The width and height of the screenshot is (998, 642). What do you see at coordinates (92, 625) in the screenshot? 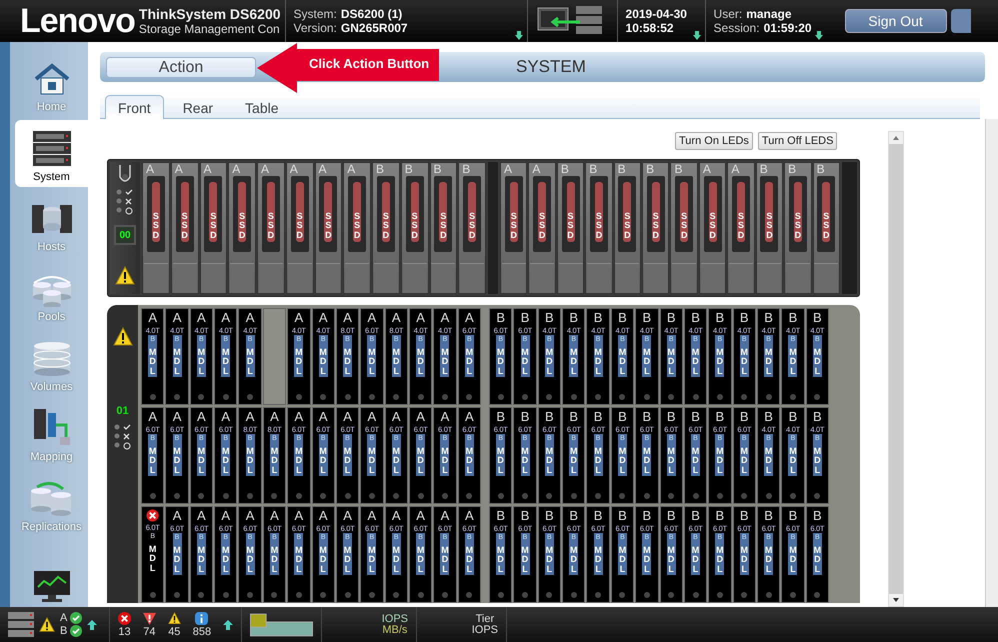
I see `up-arrow-icon` at bounding box center [92, 625].